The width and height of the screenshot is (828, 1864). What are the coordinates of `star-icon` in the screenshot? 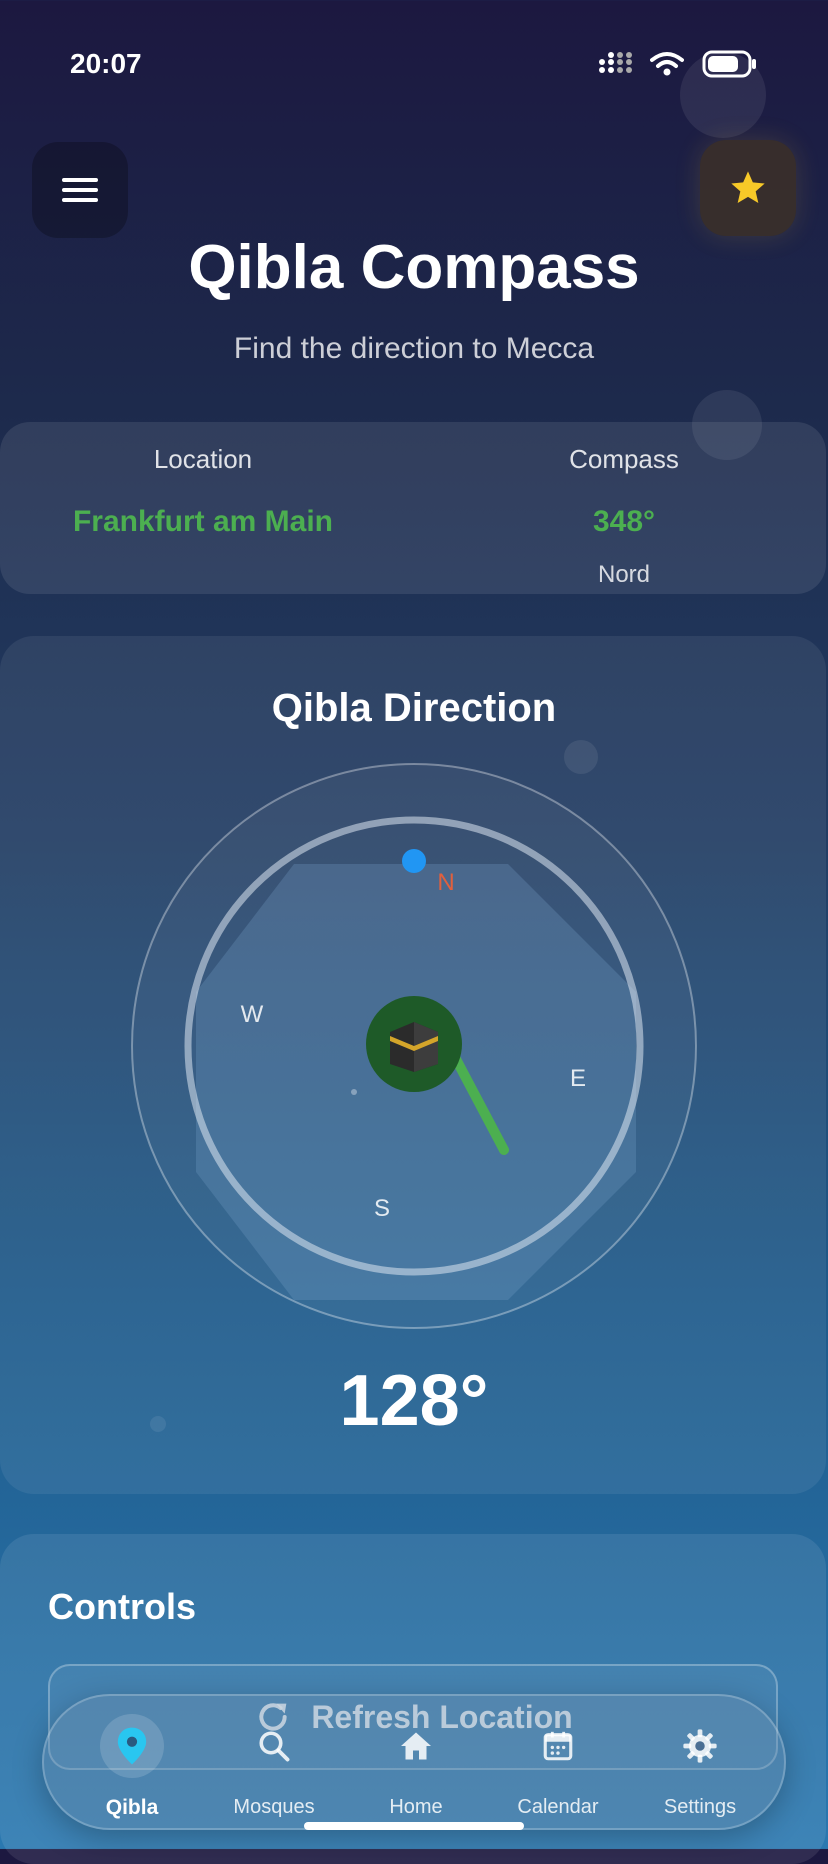 It's located at (748, 187).